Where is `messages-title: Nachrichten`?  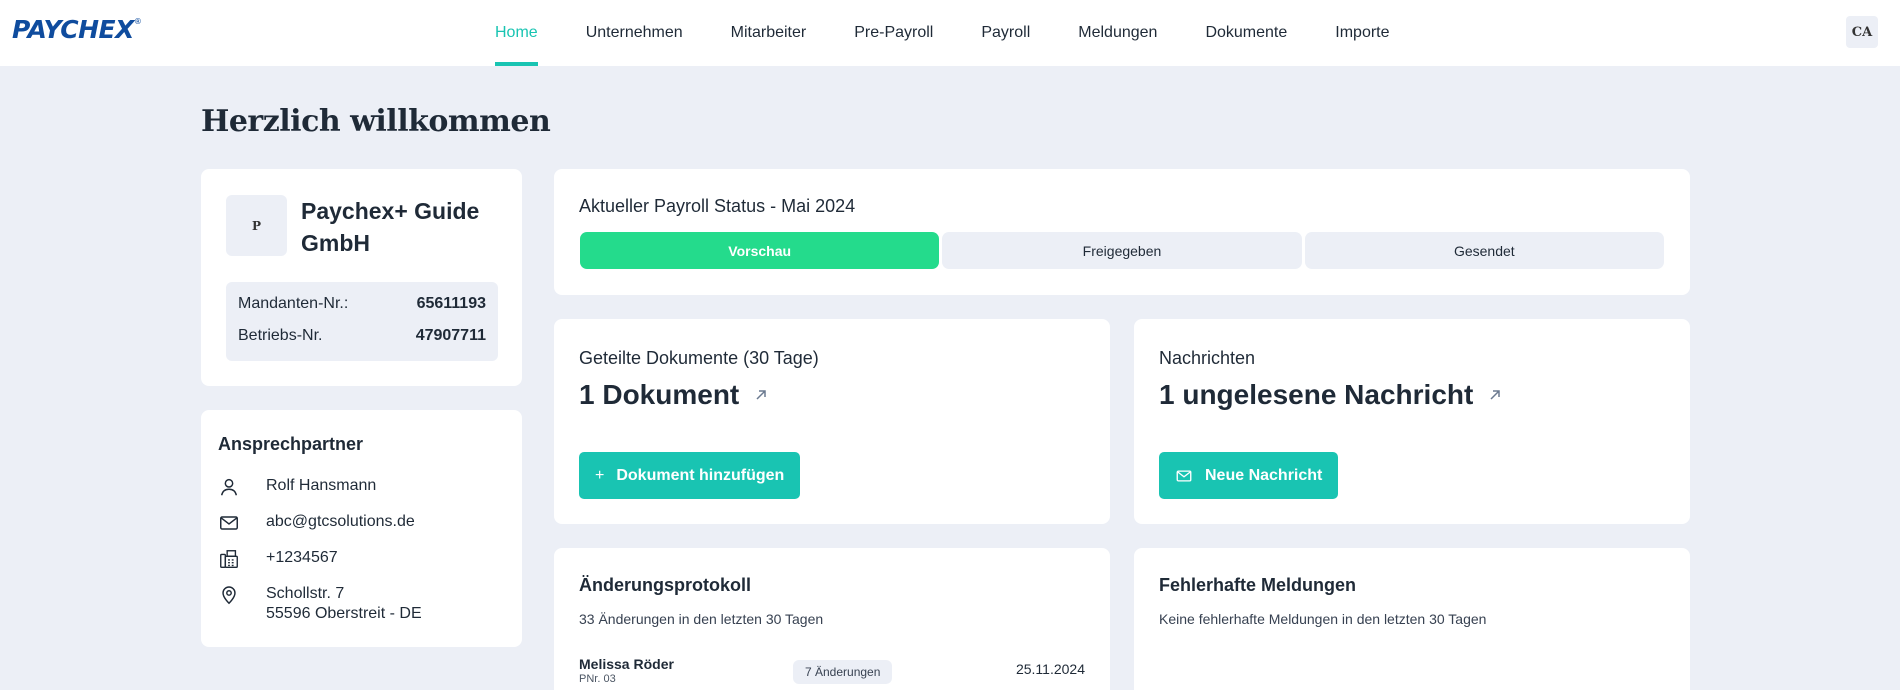
messages-title: Nachrichten is located at coordinates (1207, 358).